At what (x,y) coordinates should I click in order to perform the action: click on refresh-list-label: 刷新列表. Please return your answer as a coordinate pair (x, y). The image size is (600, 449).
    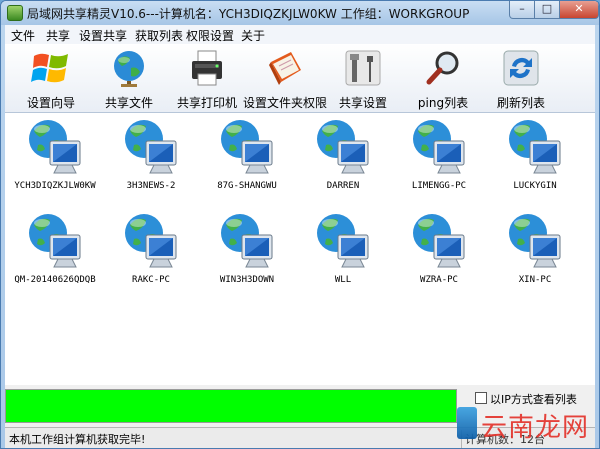
    Looking at the image, I should click on (521, 103).